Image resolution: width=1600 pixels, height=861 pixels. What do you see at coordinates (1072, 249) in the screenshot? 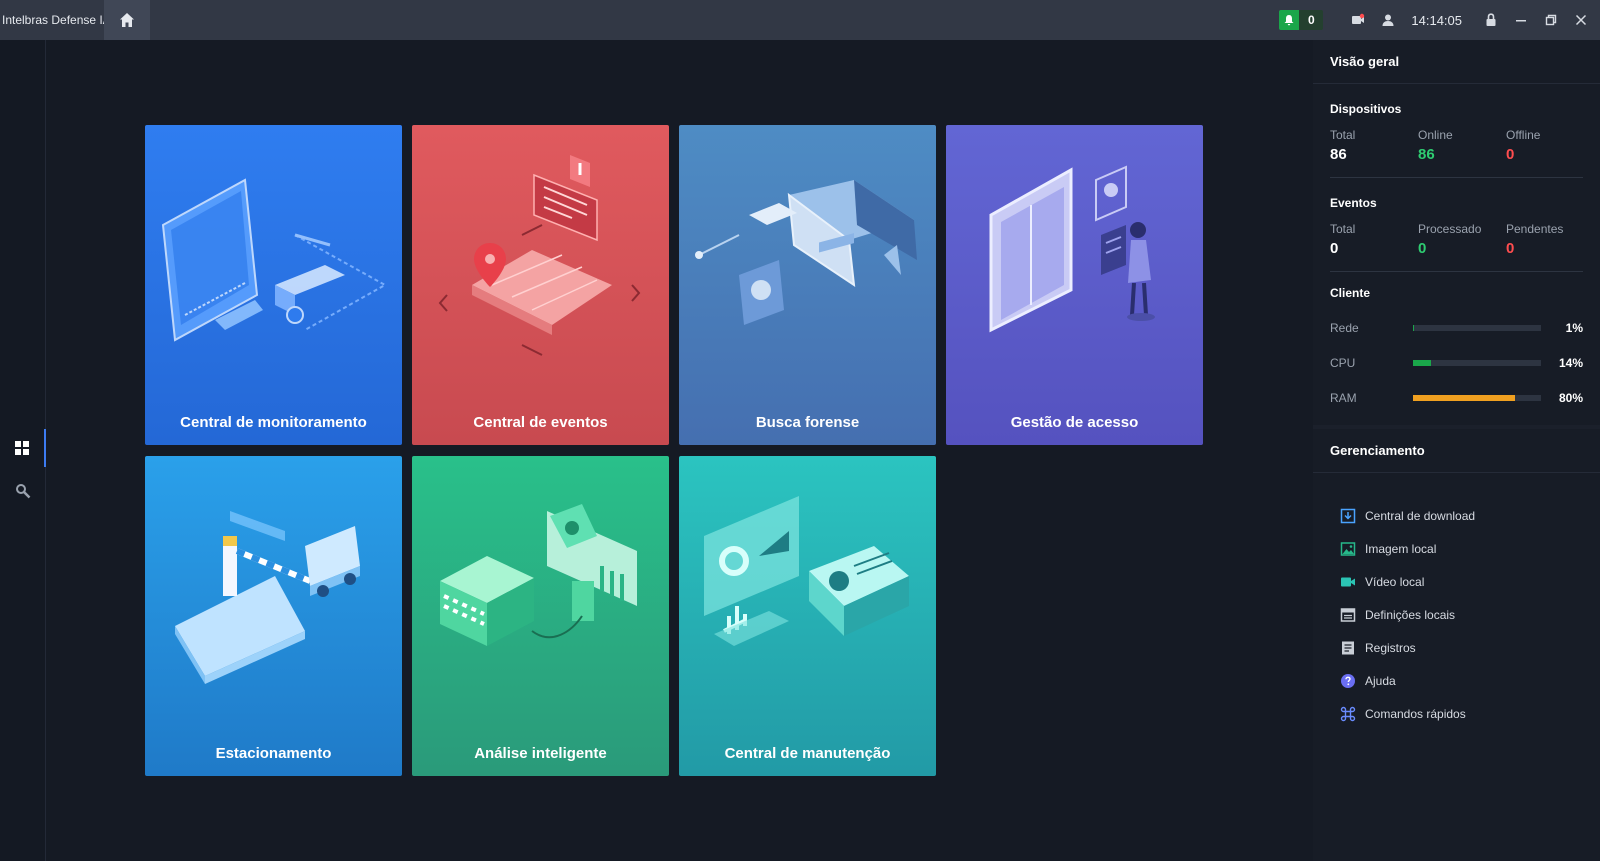
I see `access-control-illustration` at bounding box center [1072, 249].